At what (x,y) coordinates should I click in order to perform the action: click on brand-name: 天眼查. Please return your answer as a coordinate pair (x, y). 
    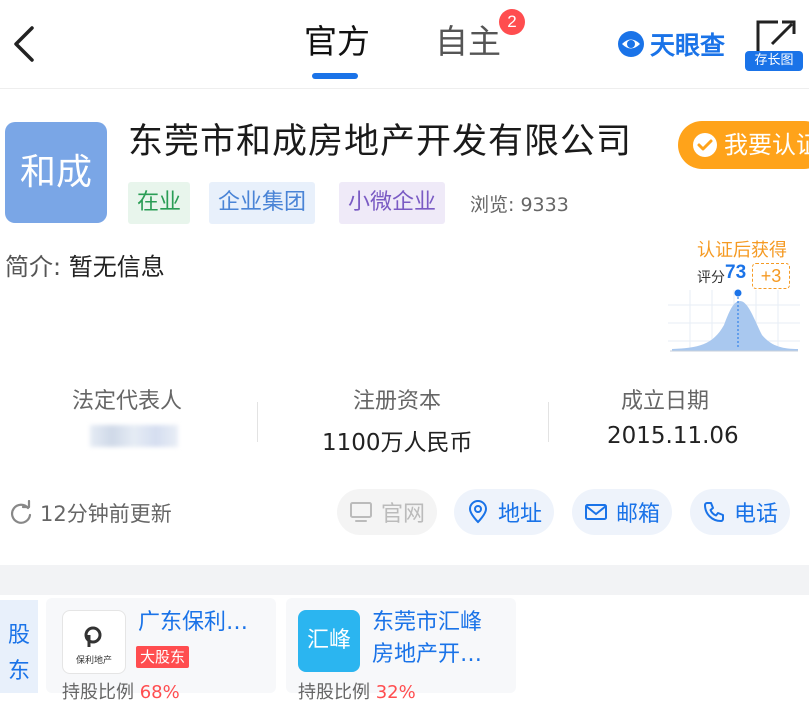
    Looking at the image, I should click on (688, 46).